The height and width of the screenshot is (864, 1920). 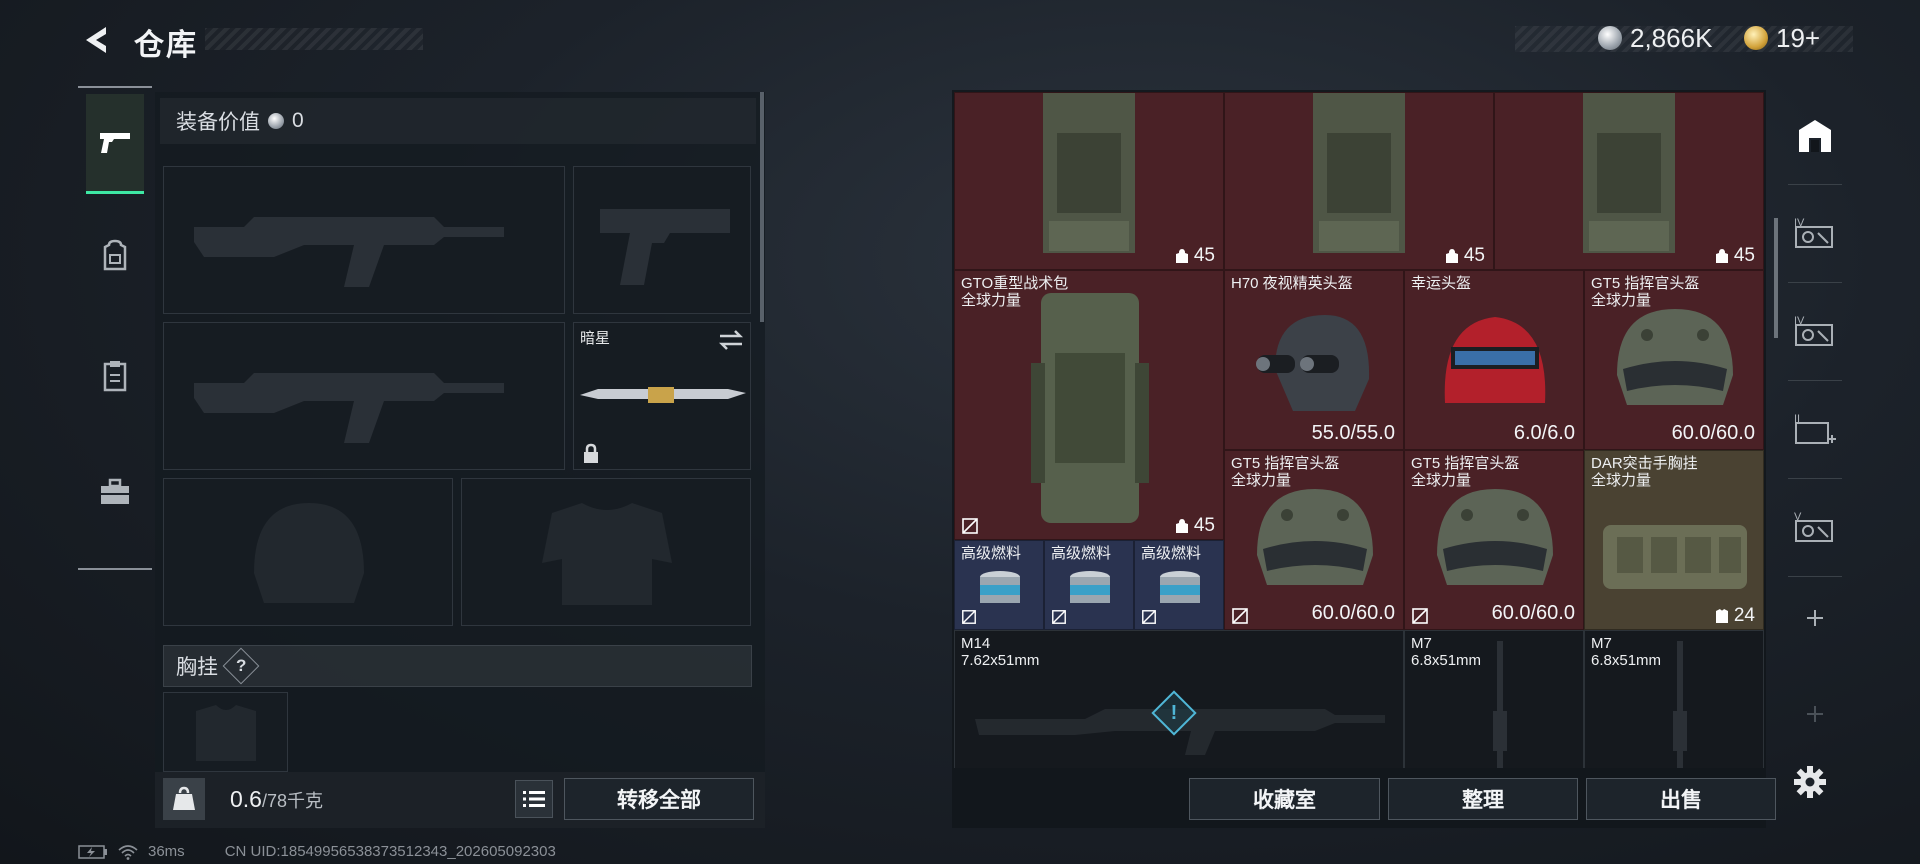 What do you see at coordinates (1353, 613) in the screenshot?
I see `item-durability: 60.0/60.0` at bounding box center [1353, 613].